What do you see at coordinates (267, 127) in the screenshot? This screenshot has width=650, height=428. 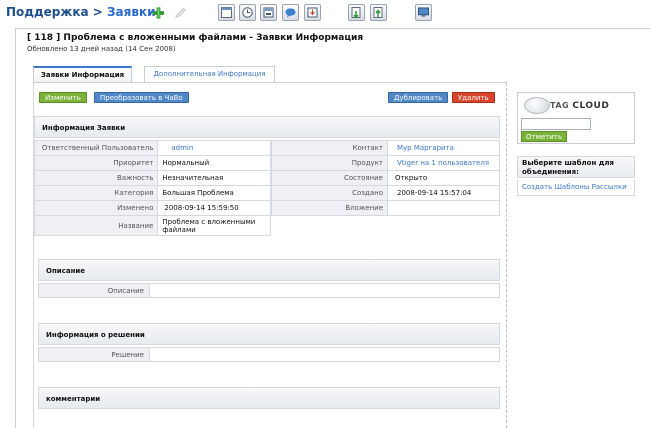 I see `info-section-heading: Информация Заявки` at bounding box center [267, 127].